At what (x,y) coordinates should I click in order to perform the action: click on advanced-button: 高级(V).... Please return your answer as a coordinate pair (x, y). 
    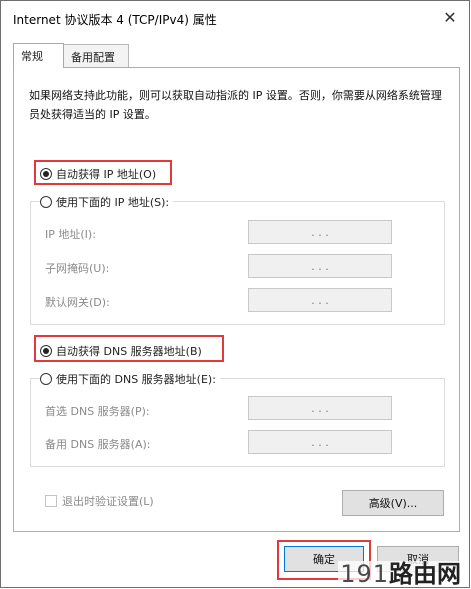
    Looking at the image, I should click on (393, 503).